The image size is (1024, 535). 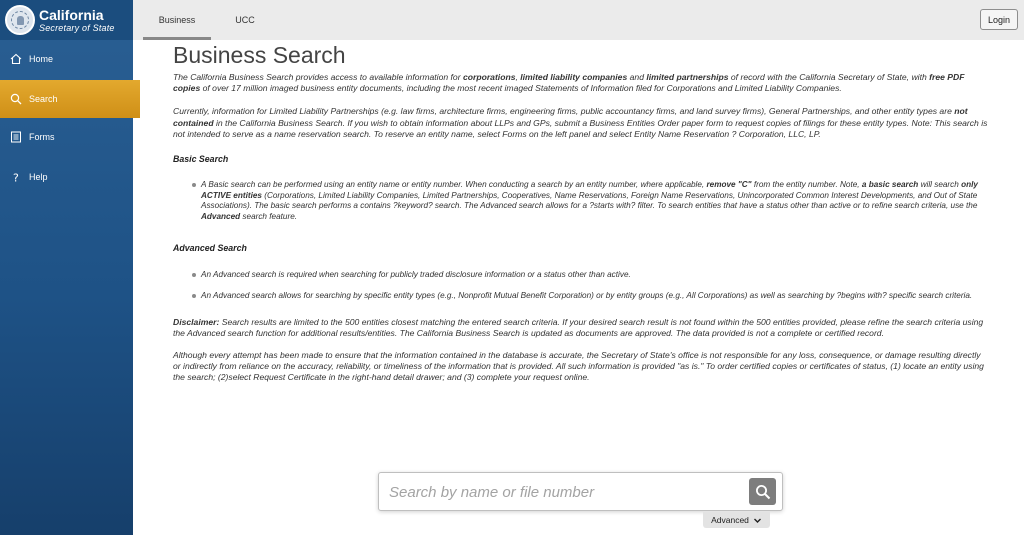 What do you see at coordinates (578, 20) in the screenshot?
I see `top-bar: Business UCC Login` at bounding box center [578, 20].